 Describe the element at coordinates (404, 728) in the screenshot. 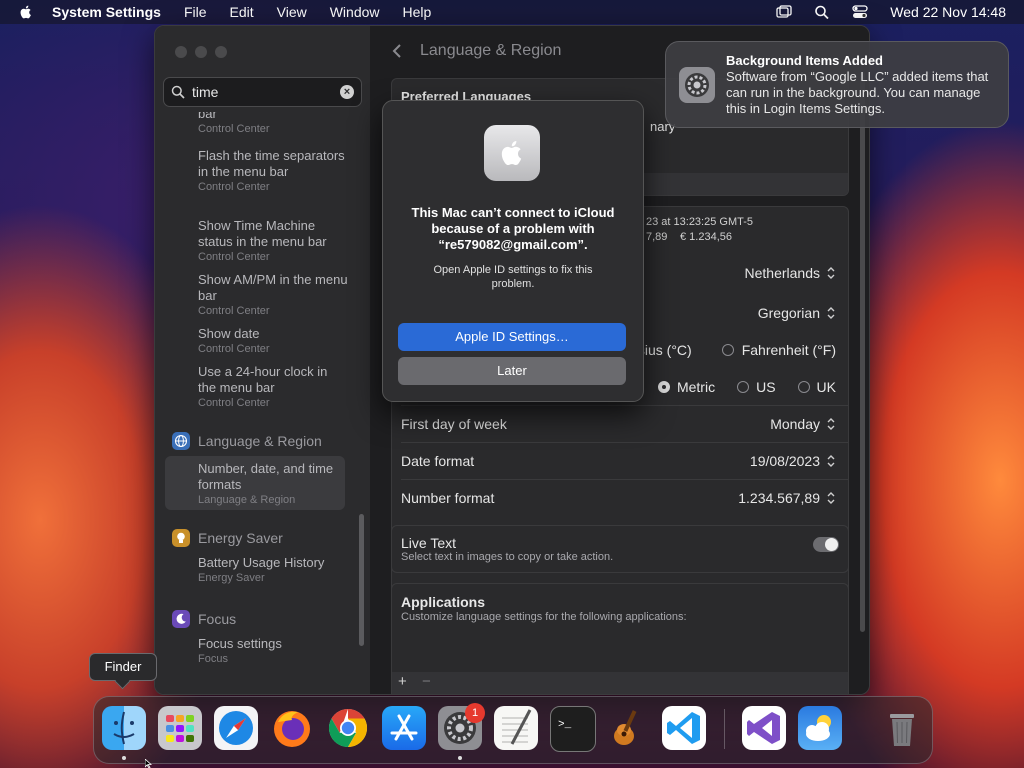

I see `app-store-icon` at that location.